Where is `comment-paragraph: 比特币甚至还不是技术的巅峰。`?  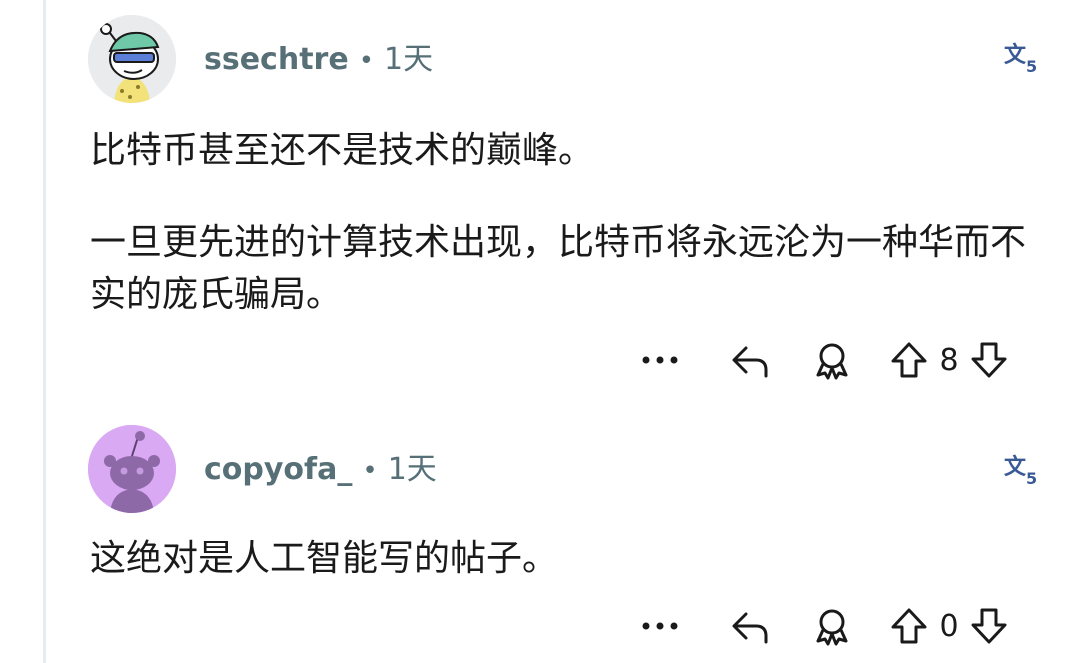
comment-paragraph: 比特币甚至还不是技术的巅峰。 is located at coordinates (342, 150).